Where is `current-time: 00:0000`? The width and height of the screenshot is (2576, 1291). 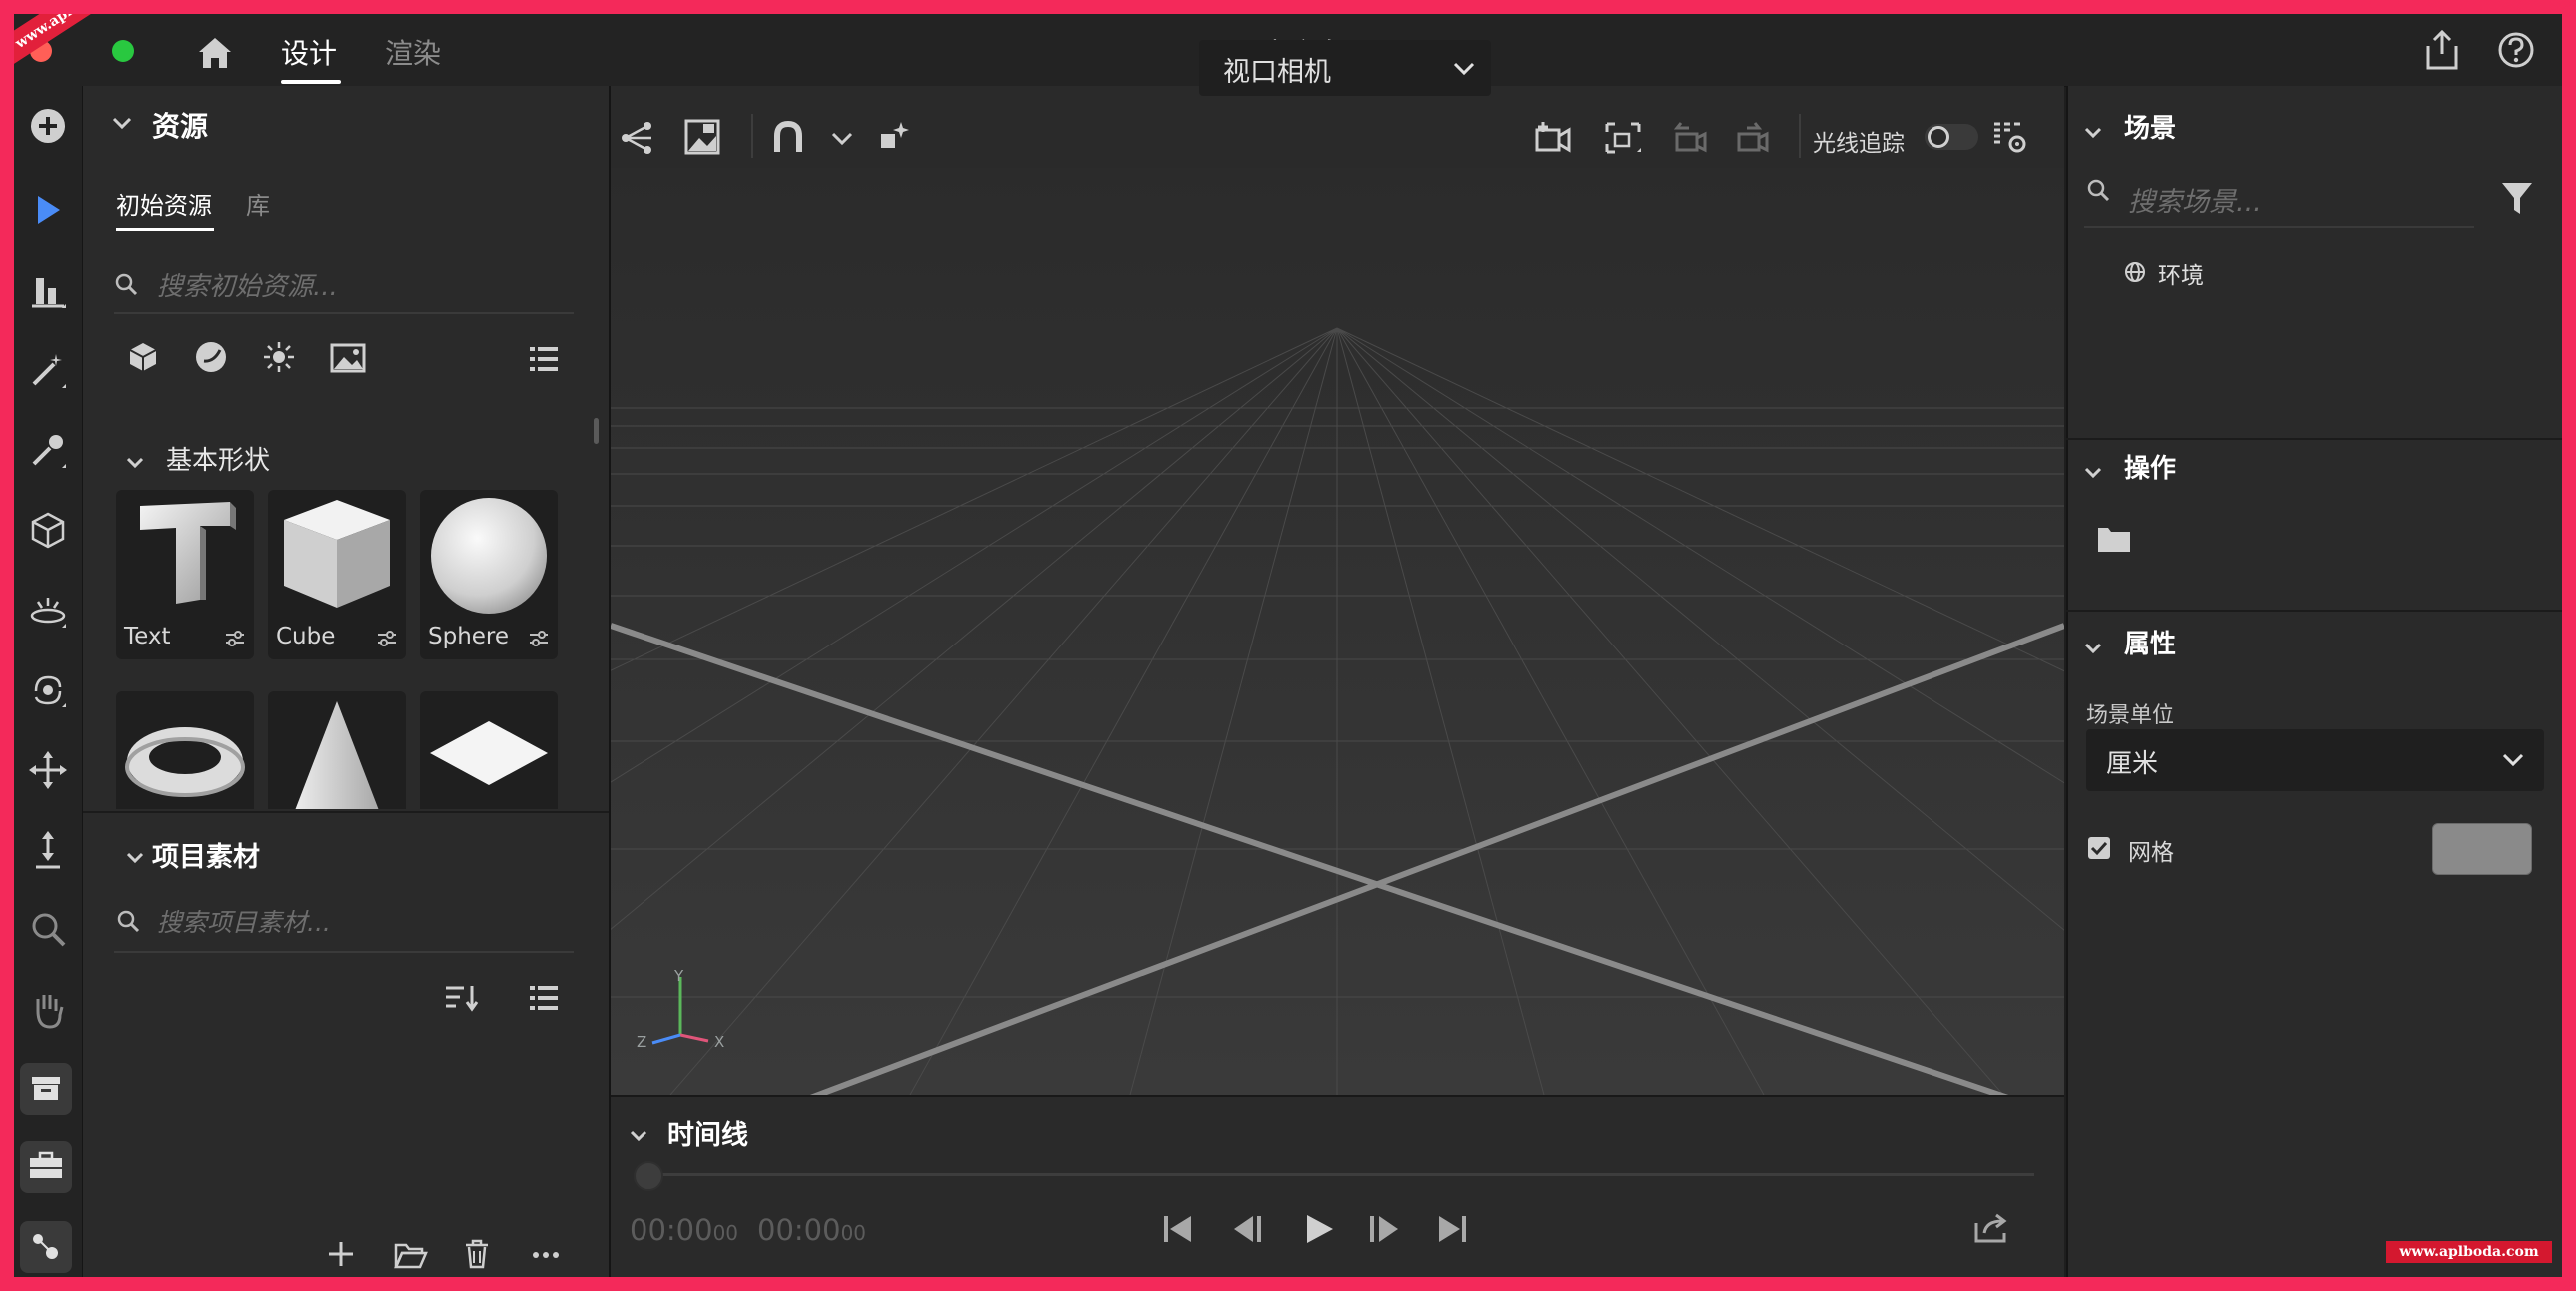 current-time: 00:0000 is located at coordinates (684, 1230).